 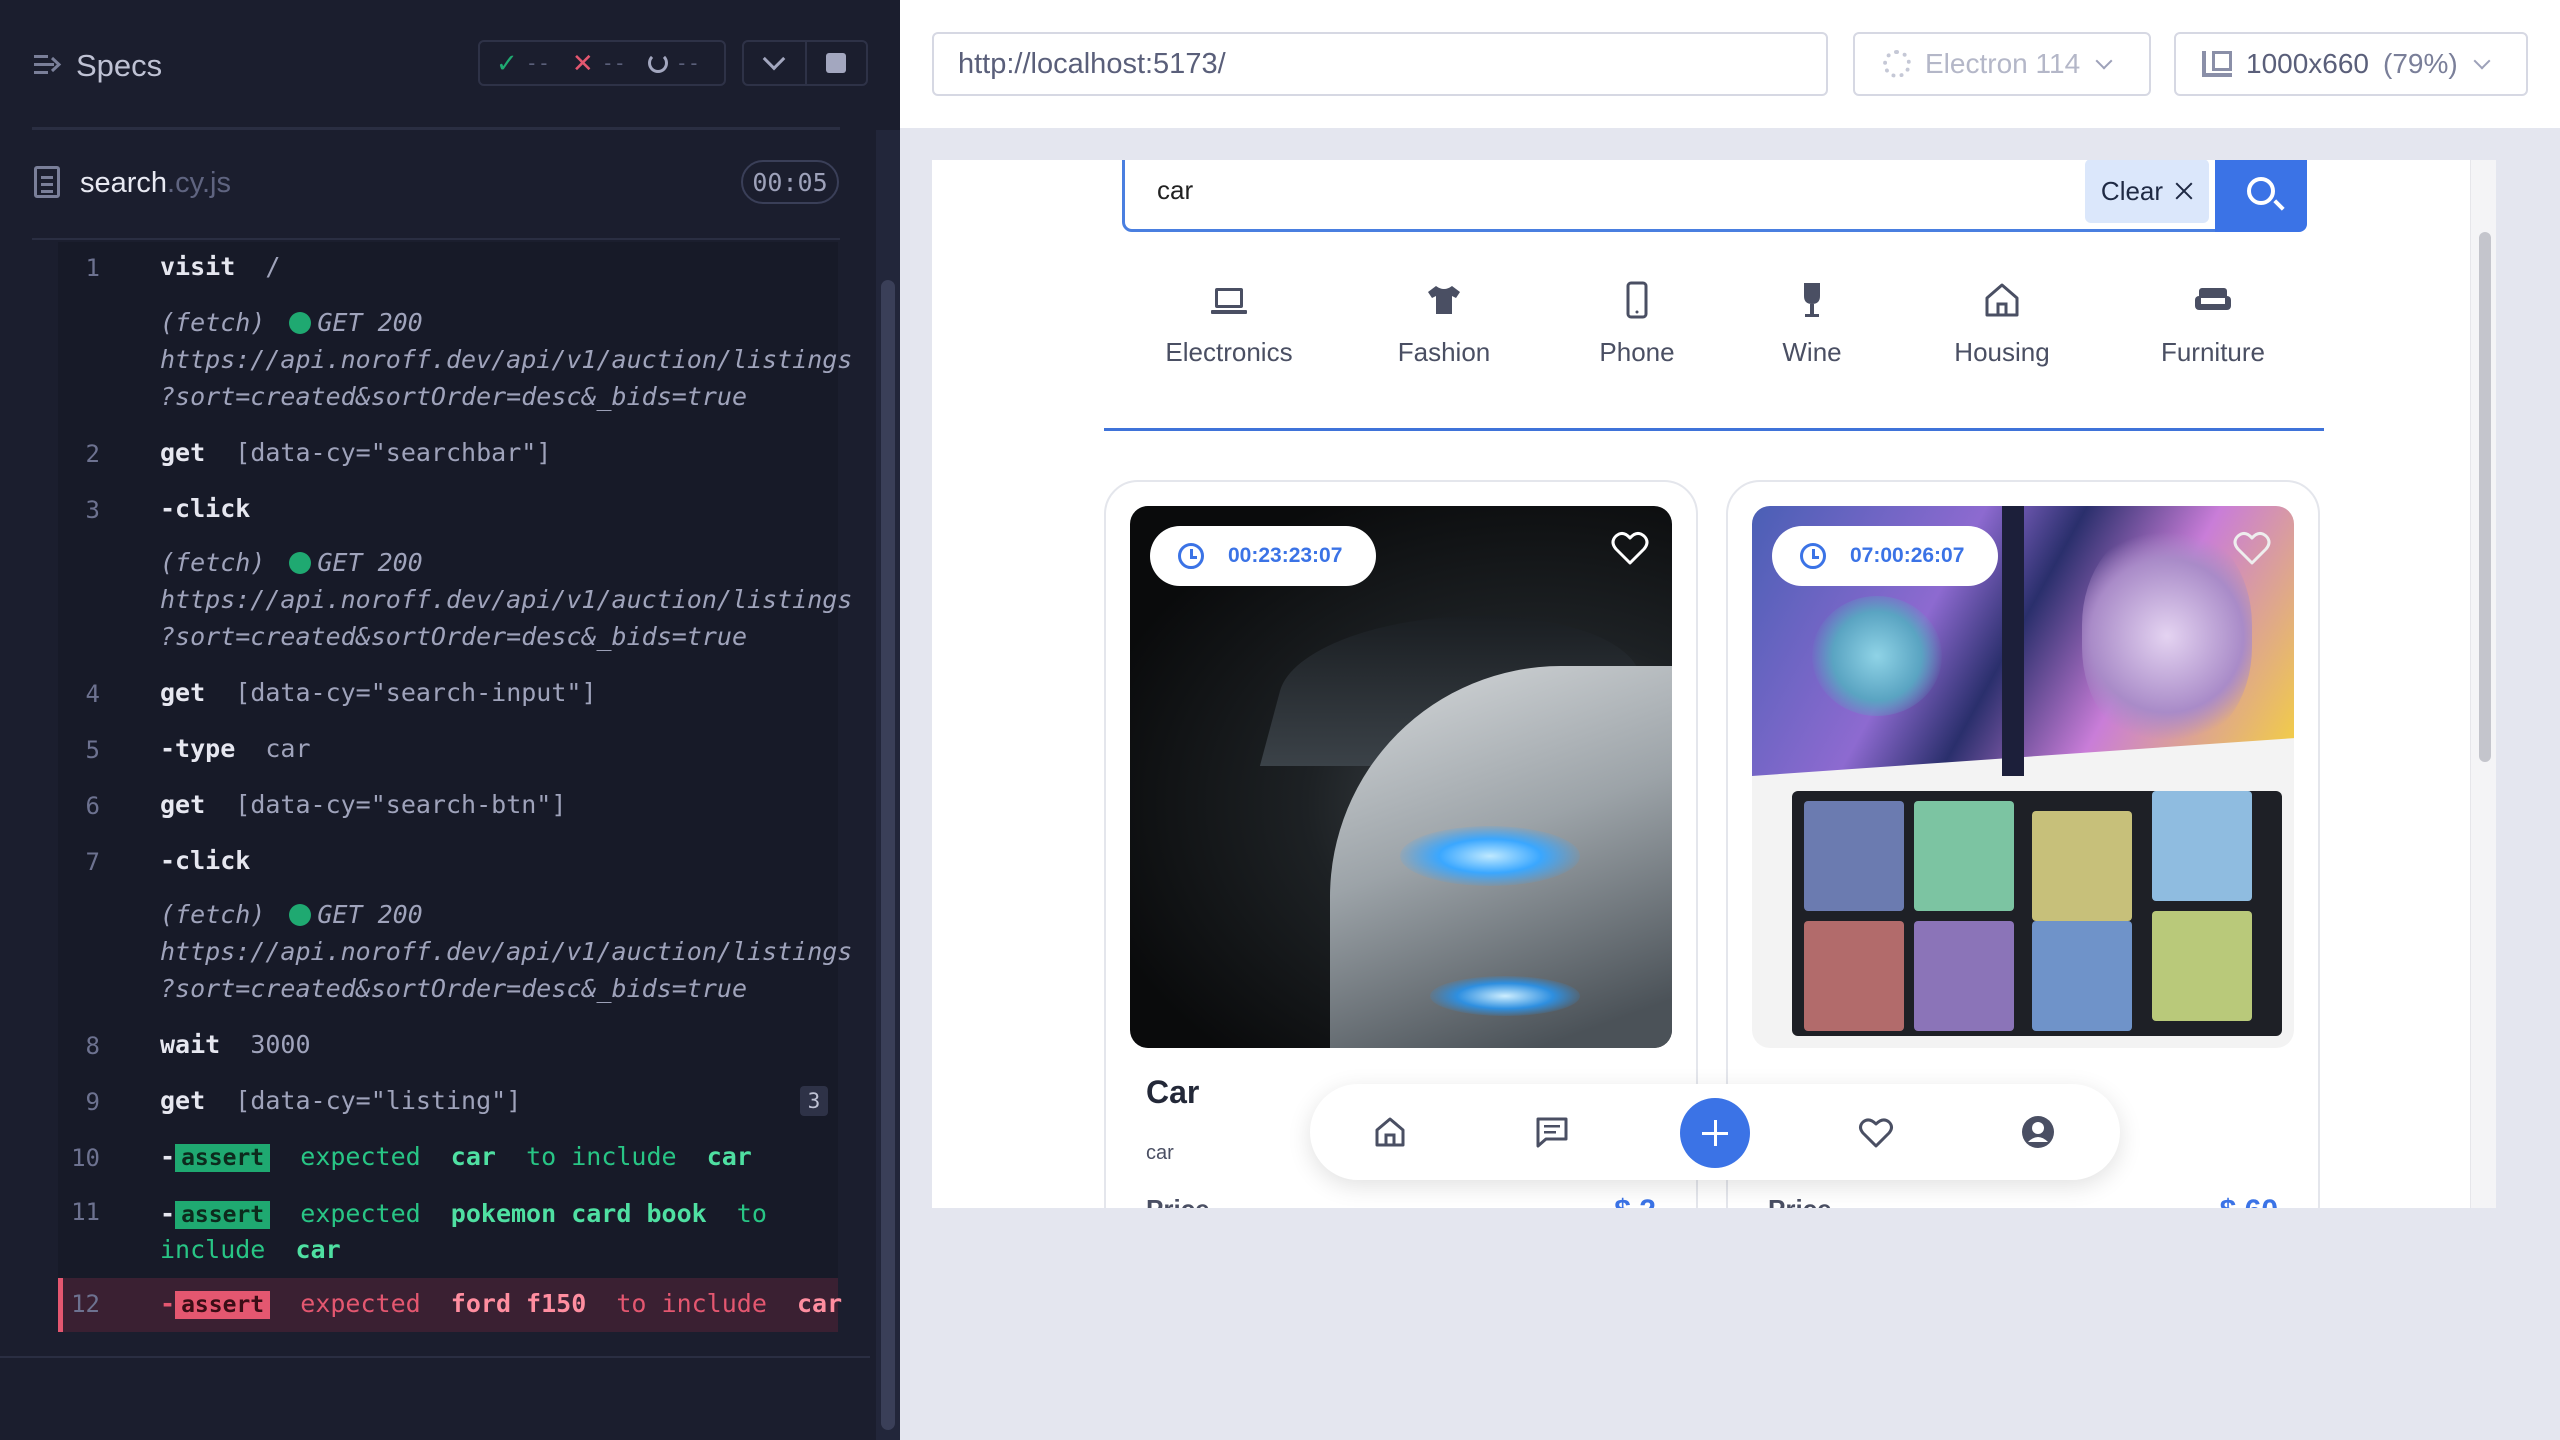 I want to click on command-row: 4 get [data-cy="search-input"], so click(x=448, y=693).